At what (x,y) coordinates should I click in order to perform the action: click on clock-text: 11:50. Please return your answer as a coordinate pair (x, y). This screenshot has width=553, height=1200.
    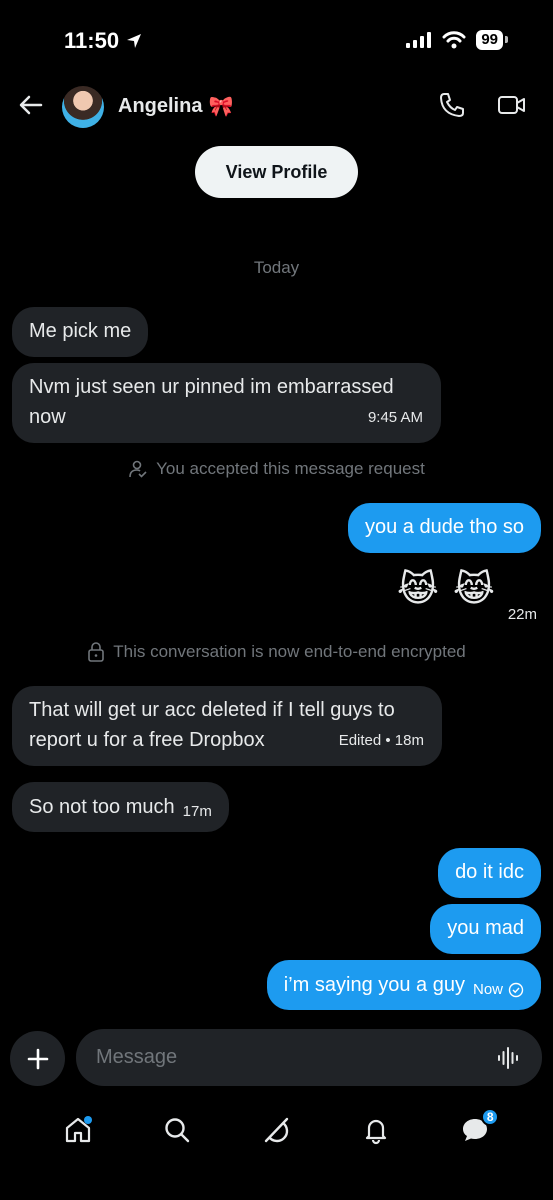
    Looking at the image, I should click on (92, 40).